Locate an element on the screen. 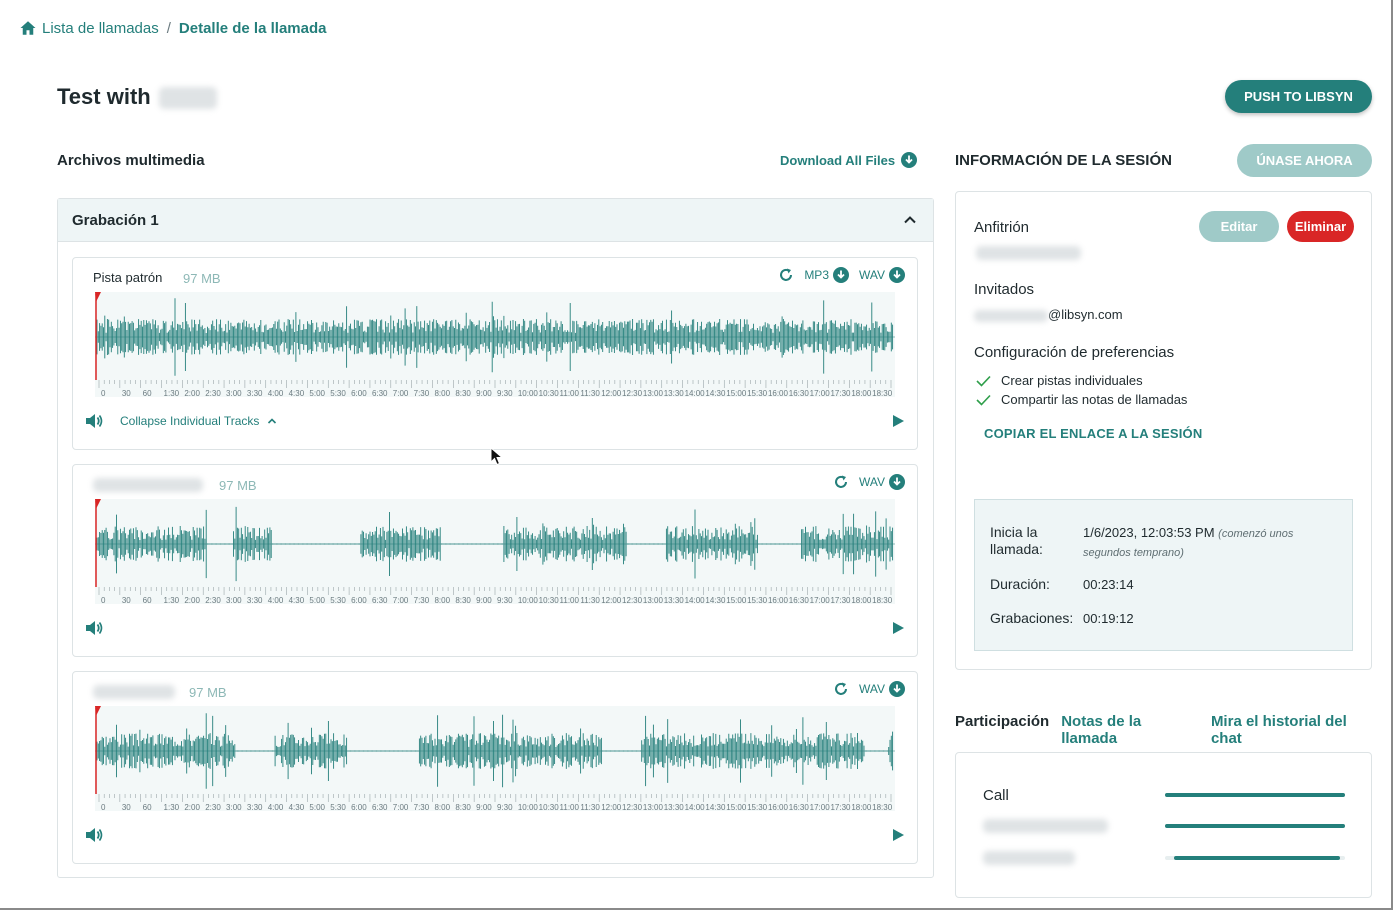  collapse-tracks-link: Collapse Individual Tracks is located at coordinates (198, 421).